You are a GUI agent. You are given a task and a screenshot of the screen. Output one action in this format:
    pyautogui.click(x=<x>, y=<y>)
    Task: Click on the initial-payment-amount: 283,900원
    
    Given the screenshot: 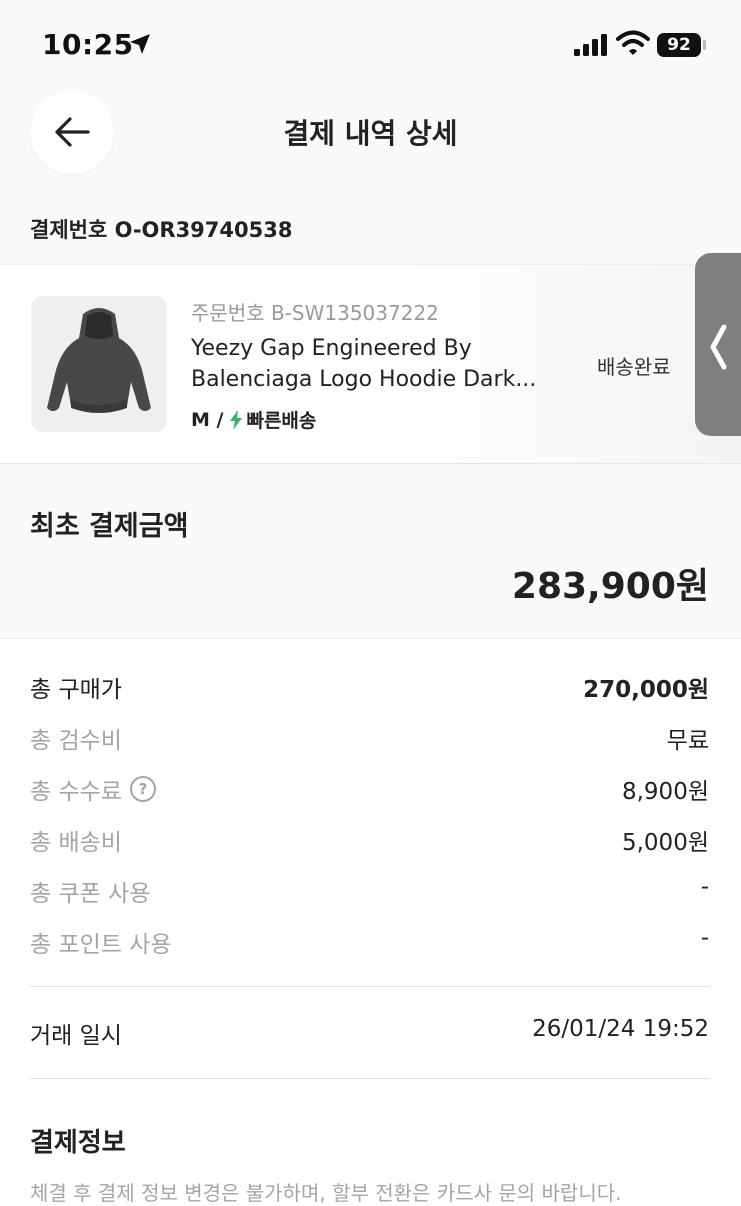 What is the action you would take?
    pyautogui.click(x=610, y=586)
    